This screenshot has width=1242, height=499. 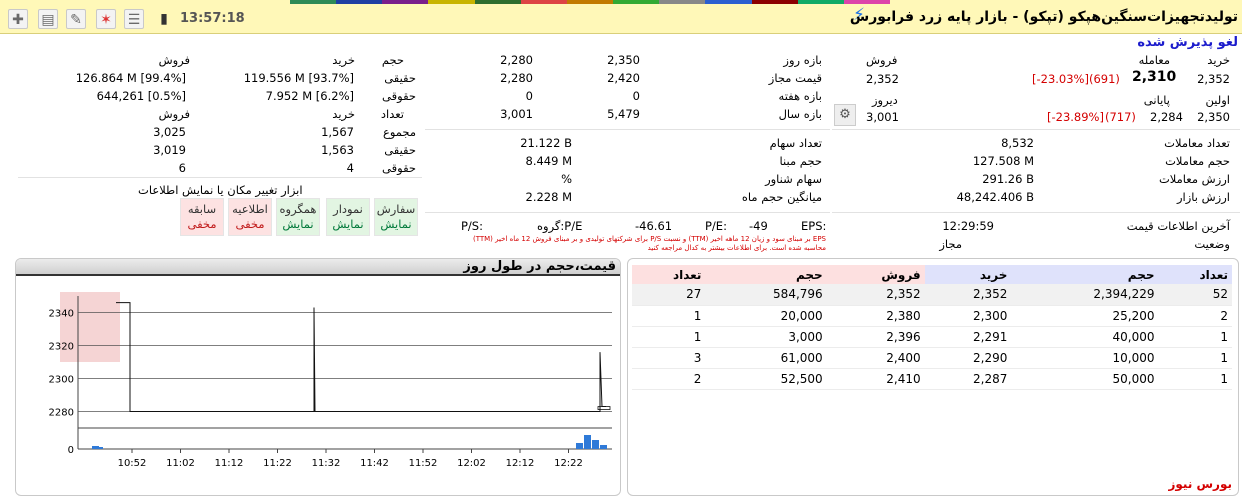 What do you see at coordinates (1200, 484) in the screenshot?
I see `brand-logo-text: بورس نیوز` at bounding box center [1200, 484].